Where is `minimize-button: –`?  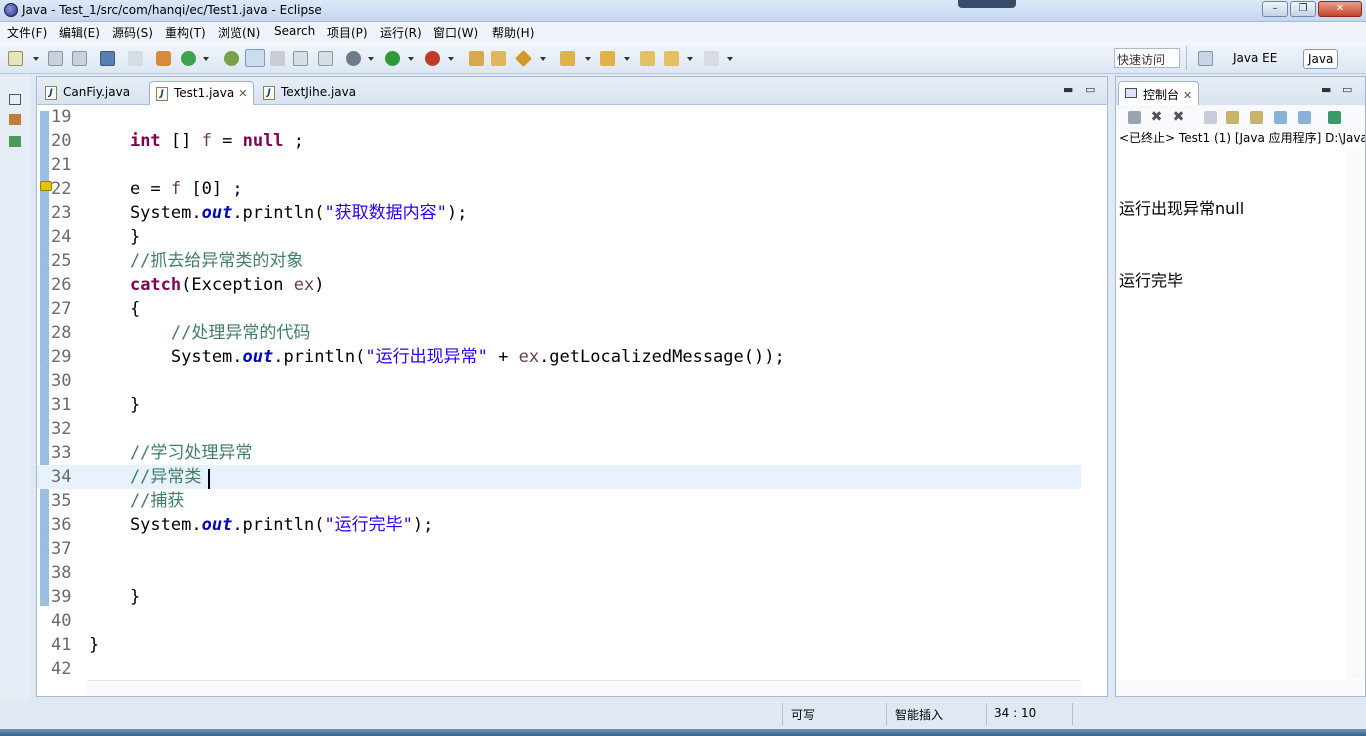
minimize-button: – is located at coordinates (1275, 9).